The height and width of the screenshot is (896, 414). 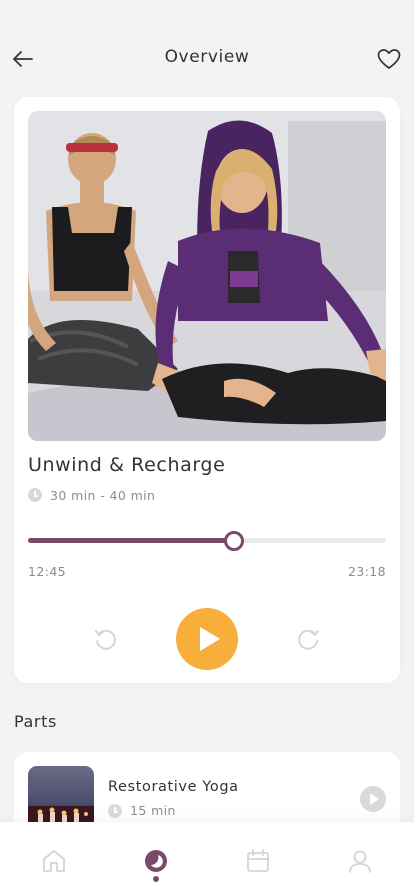 I want to click on header: Overview, so click(x=207, y=50).